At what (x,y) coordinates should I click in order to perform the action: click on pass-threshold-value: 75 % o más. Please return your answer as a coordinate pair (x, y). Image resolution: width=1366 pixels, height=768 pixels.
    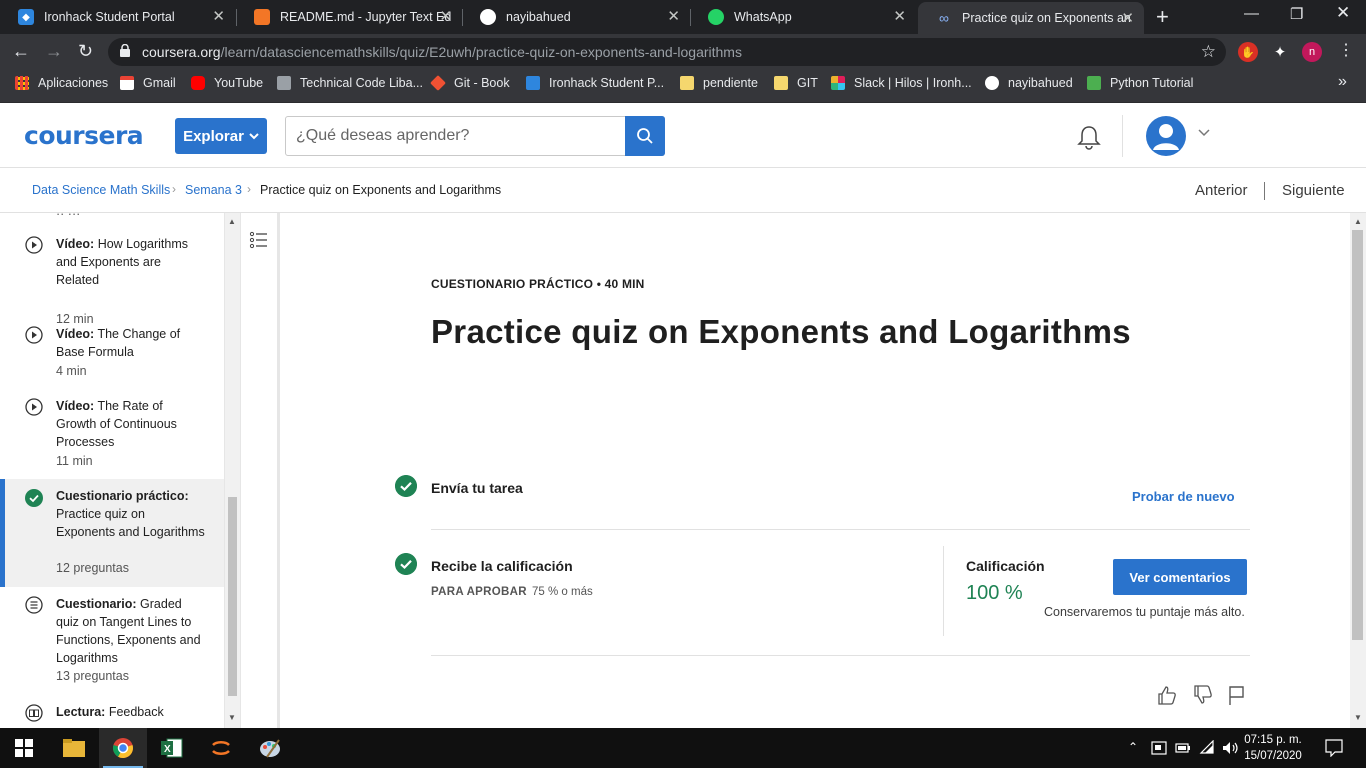
    Looking at the image, I should click on (562, 592).